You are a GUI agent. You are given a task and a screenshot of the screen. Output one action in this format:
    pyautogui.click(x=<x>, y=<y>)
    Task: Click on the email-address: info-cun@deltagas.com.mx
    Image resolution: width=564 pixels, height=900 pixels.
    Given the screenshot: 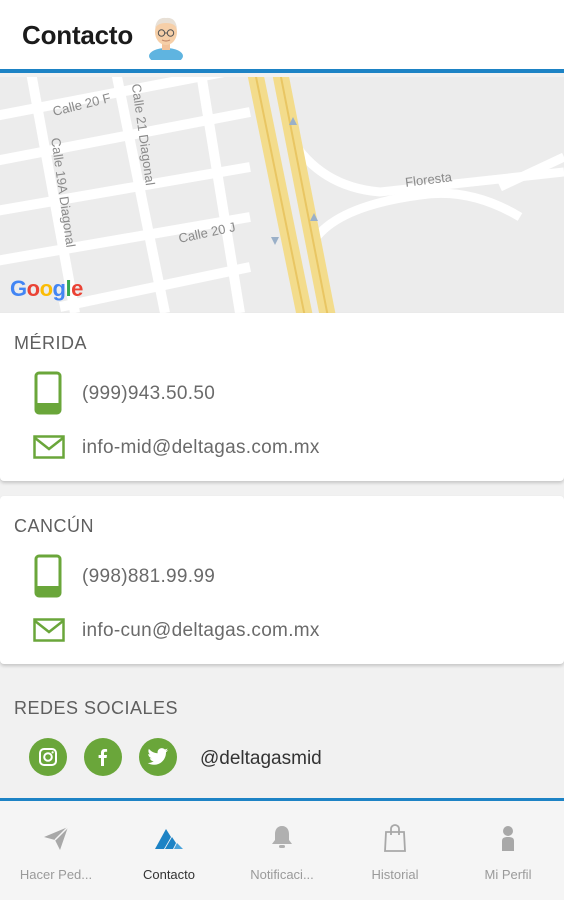 What is the action you would take?
    pyautogui.click(x=201, y=631)
    